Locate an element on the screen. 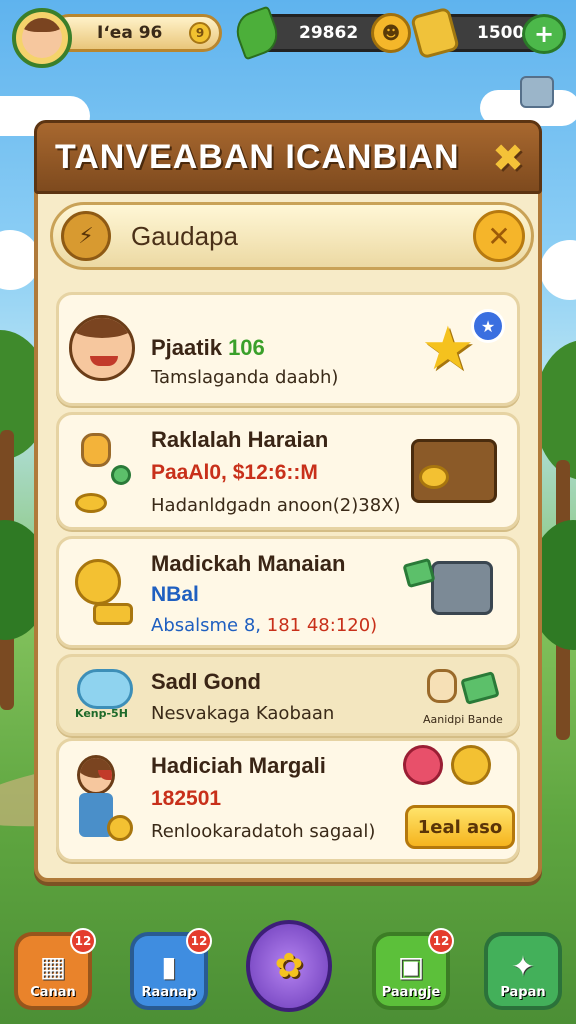 The image size is (576, 1024). claim-button: 1eal aso is located at coordinates (460, 827).